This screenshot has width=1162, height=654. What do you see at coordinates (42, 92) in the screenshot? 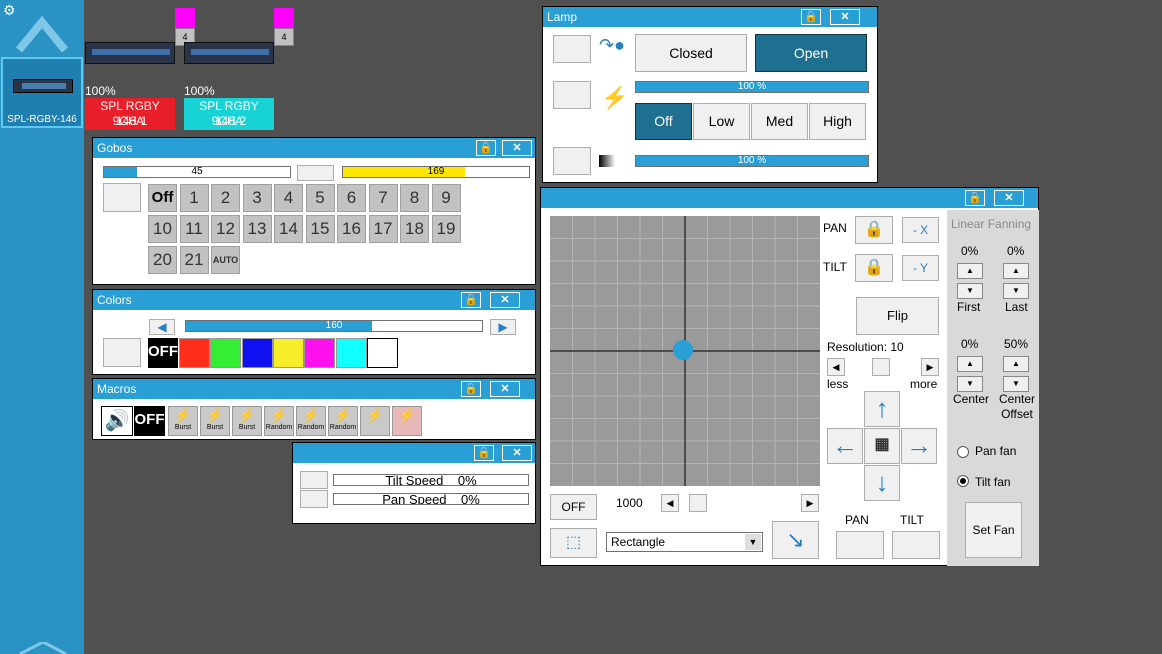
I see `sidebar-fixture-item: SPL-RGBY-146` at bounding box center [42, 92].